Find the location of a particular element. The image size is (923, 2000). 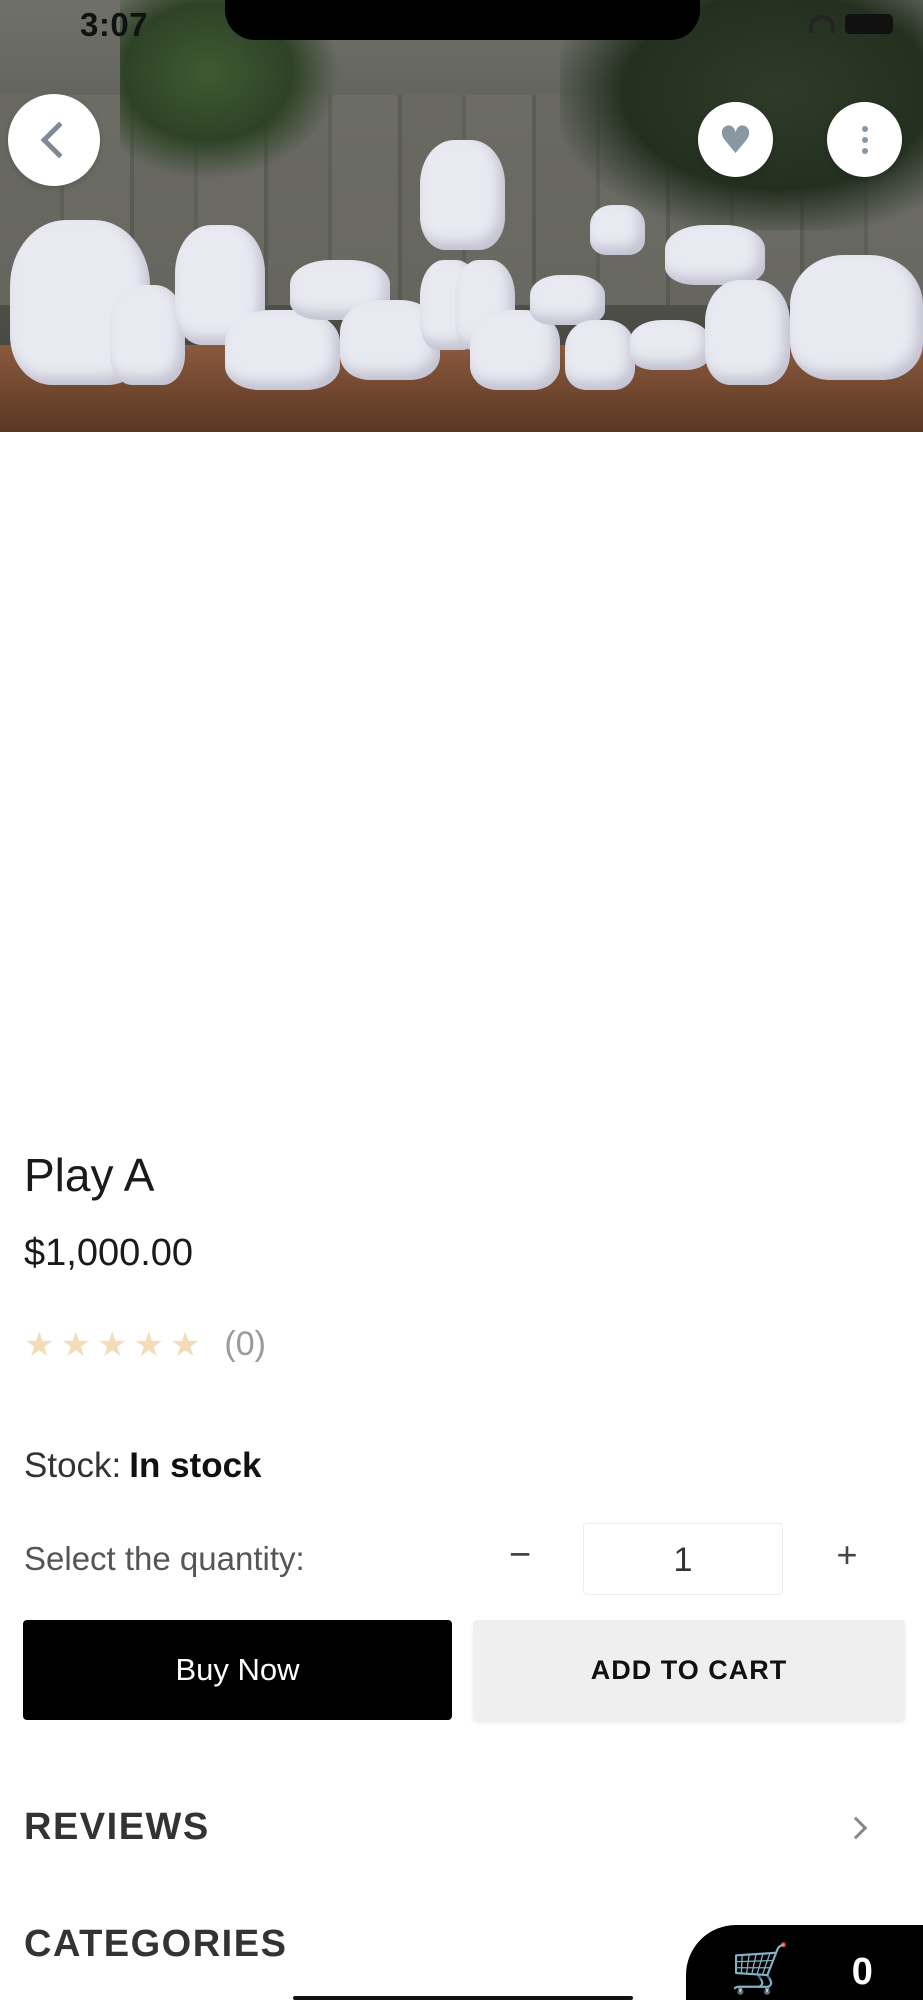

status-time: 3:07 is located at coordinates (114, 24).